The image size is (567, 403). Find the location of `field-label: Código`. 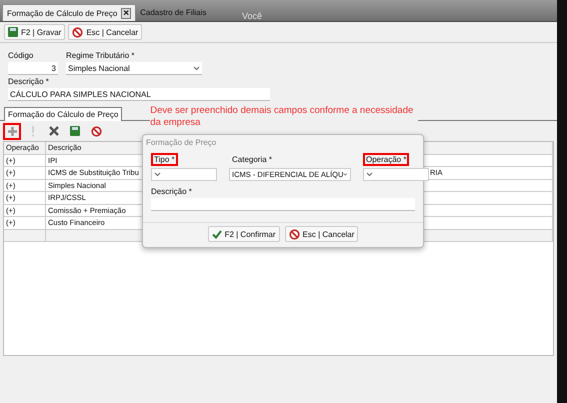

field-label: Código is located at coordinates (21, 55).